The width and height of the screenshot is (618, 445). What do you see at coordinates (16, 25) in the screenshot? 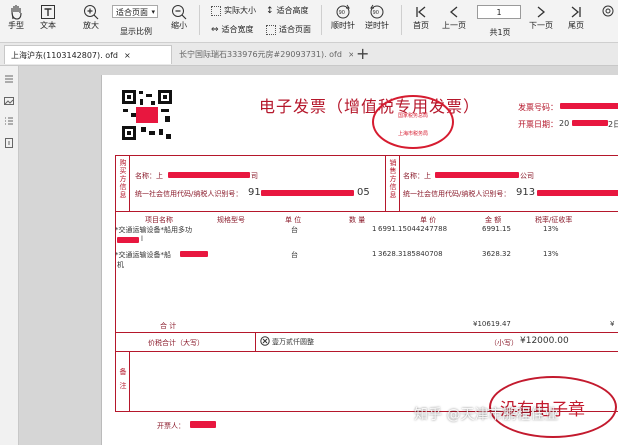
I see `hand-label: 手型` at bounding box center [16, 25].